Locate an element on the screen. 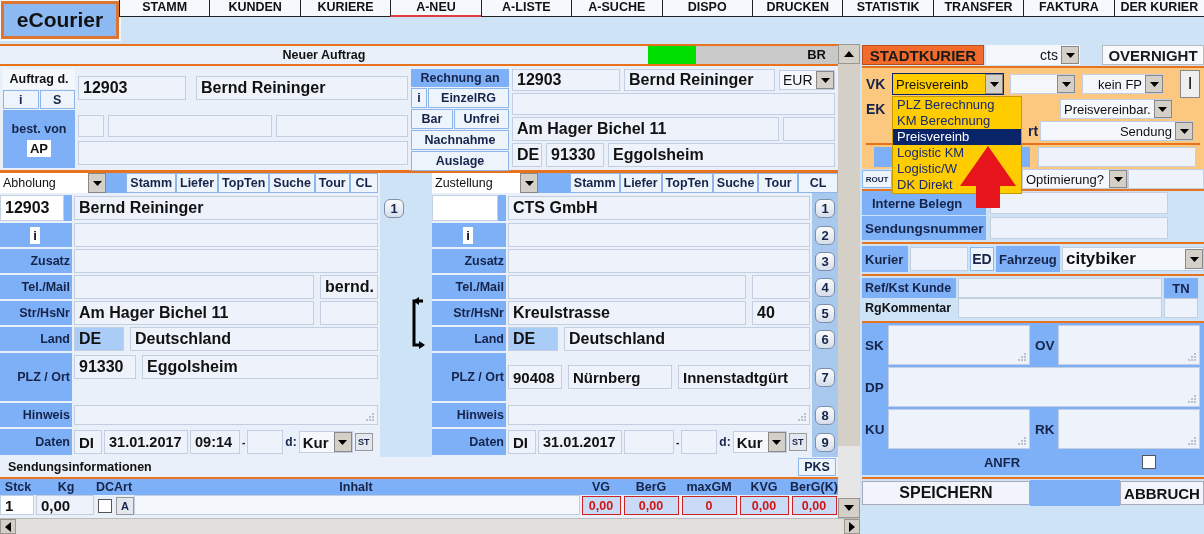  small-button: i is located at coordinates (21, 99).